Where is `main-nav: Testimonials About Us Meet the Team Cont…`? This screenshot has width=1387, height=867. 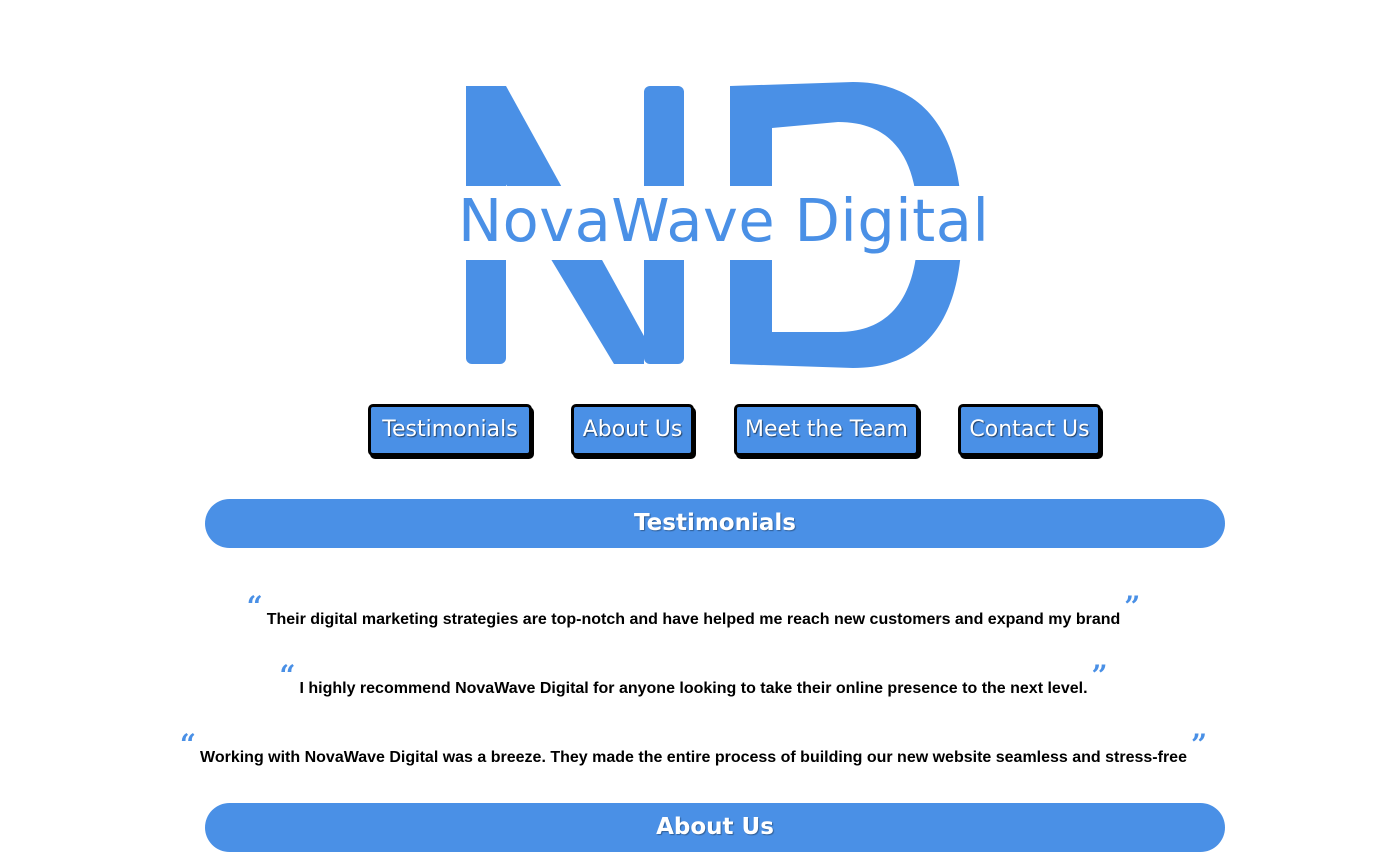
main-nav: Testimonials About Us Meet the Team Cont… is located at coordinates (693, 434).